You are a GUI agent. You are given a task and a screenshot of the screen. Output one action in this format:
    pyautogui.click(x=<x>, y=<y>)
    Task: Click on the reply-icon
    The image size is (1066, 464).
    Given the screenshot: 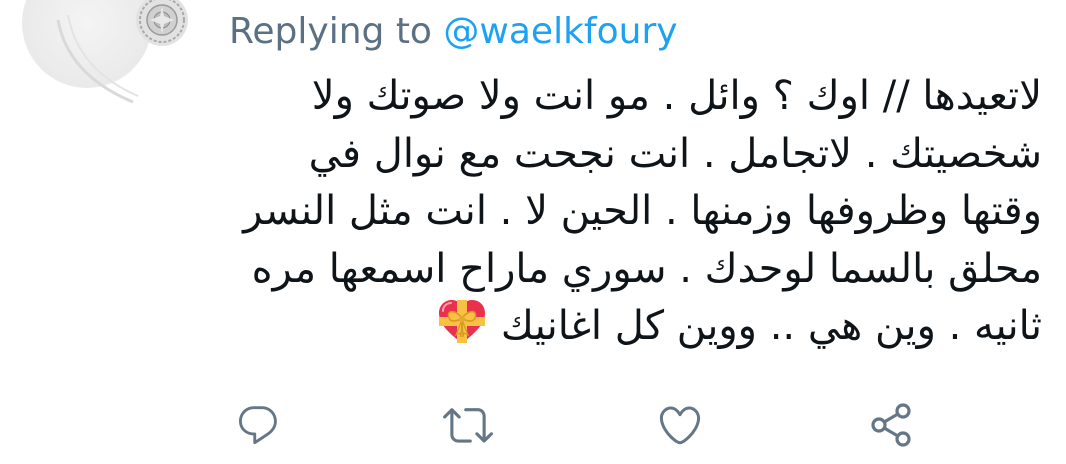 What is the action you would take?
    pyautogui.click(x=258, y=425)
    